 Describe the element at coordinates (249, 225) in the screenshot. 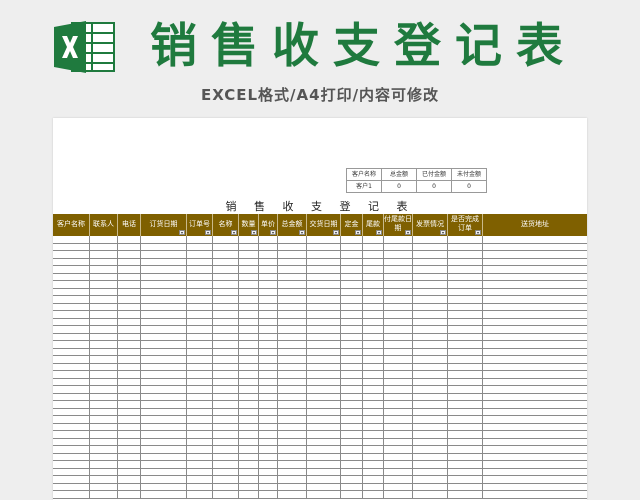

I see `column-header: 数量` at that location.